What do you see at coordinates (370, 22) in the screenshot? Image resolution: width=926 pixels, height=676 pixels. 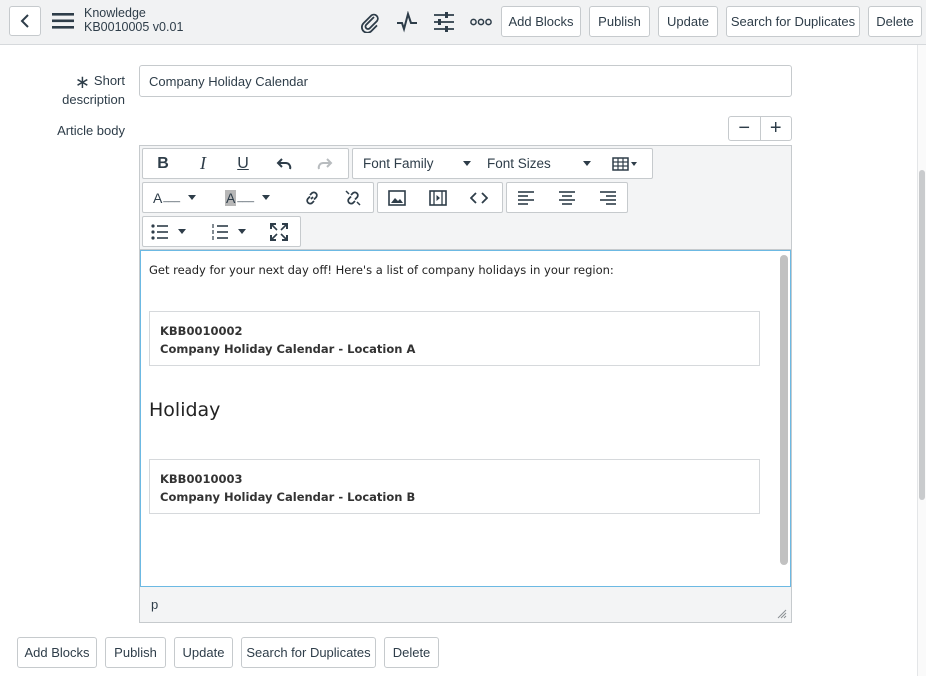 I see `attachment-icon` at bounding box center [370, 22].